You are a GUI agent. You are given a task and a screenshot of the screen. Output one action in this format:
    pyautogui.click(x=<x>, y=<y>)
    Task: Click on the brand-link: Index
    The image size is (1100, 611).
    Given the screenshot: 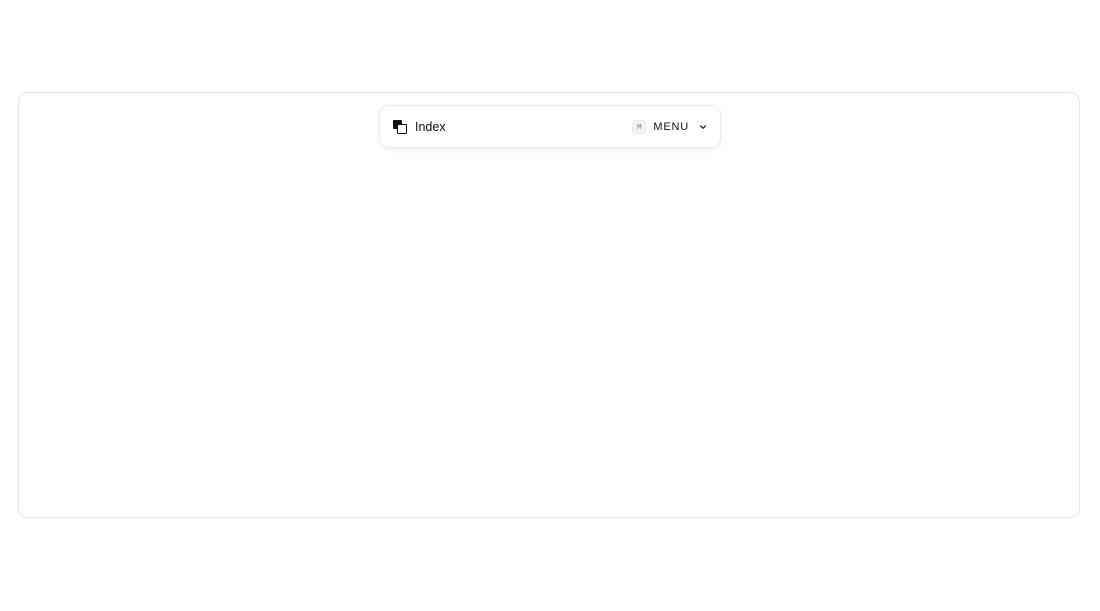 What is the action you would take?
    pyautogui.click(x=419, y=126)
    